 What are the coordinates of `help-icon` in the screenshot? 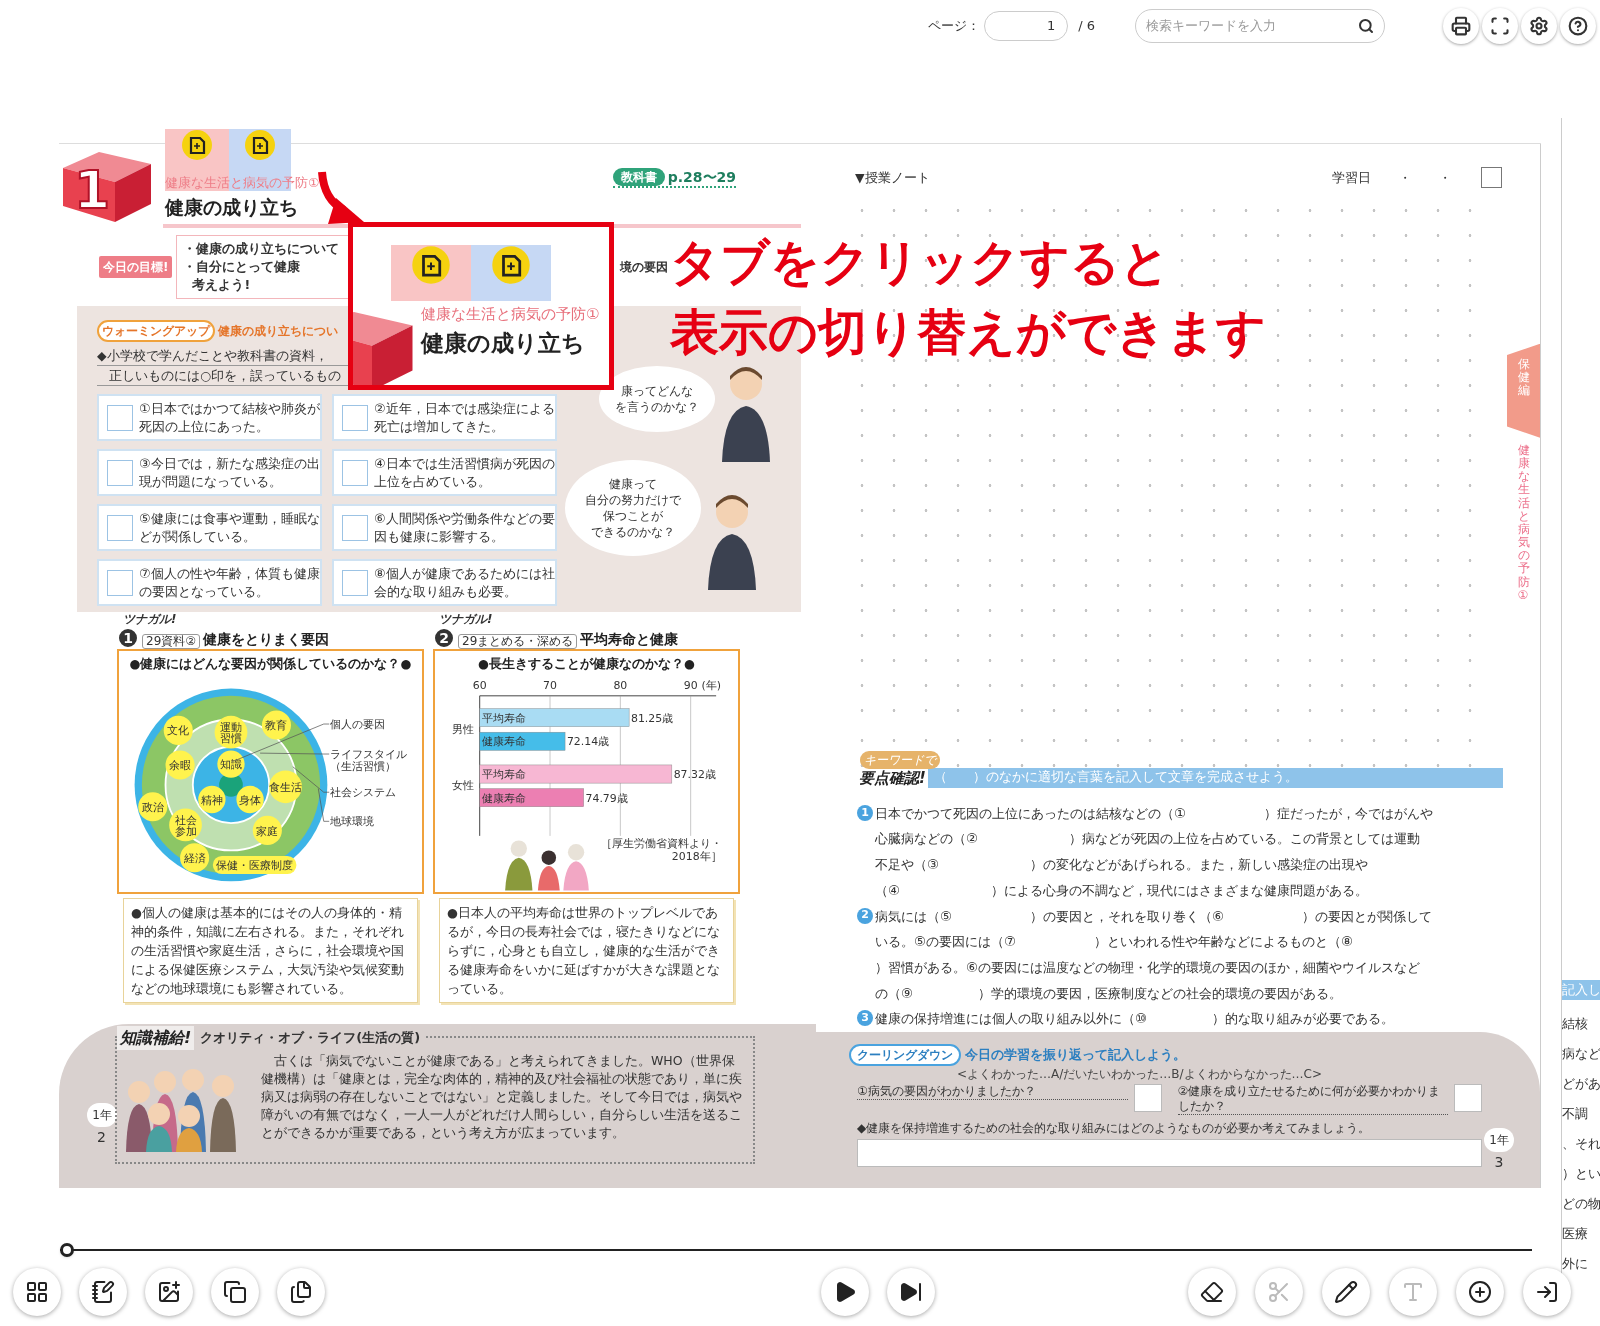 It's located at (1578, 26).